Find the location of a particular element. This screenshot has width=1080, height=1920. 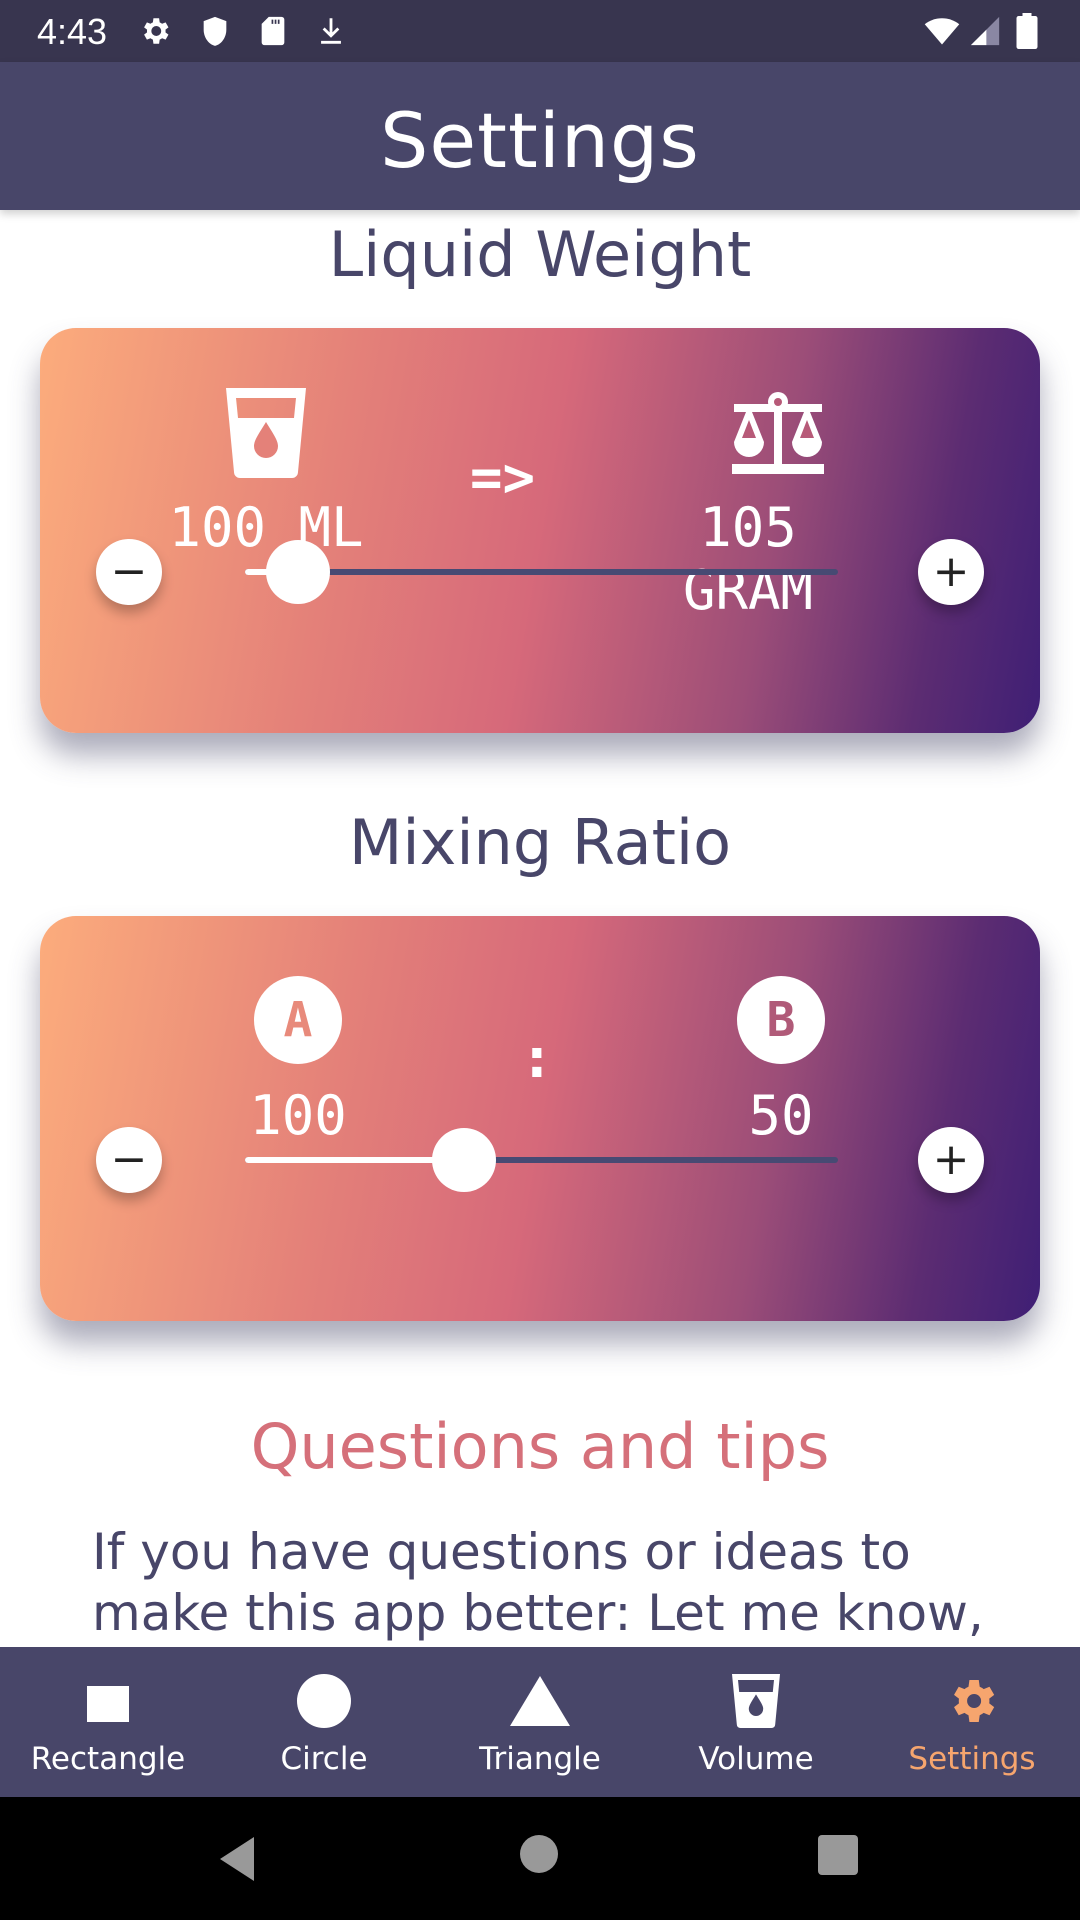

shield-icon is located at coordinates (215, 31).